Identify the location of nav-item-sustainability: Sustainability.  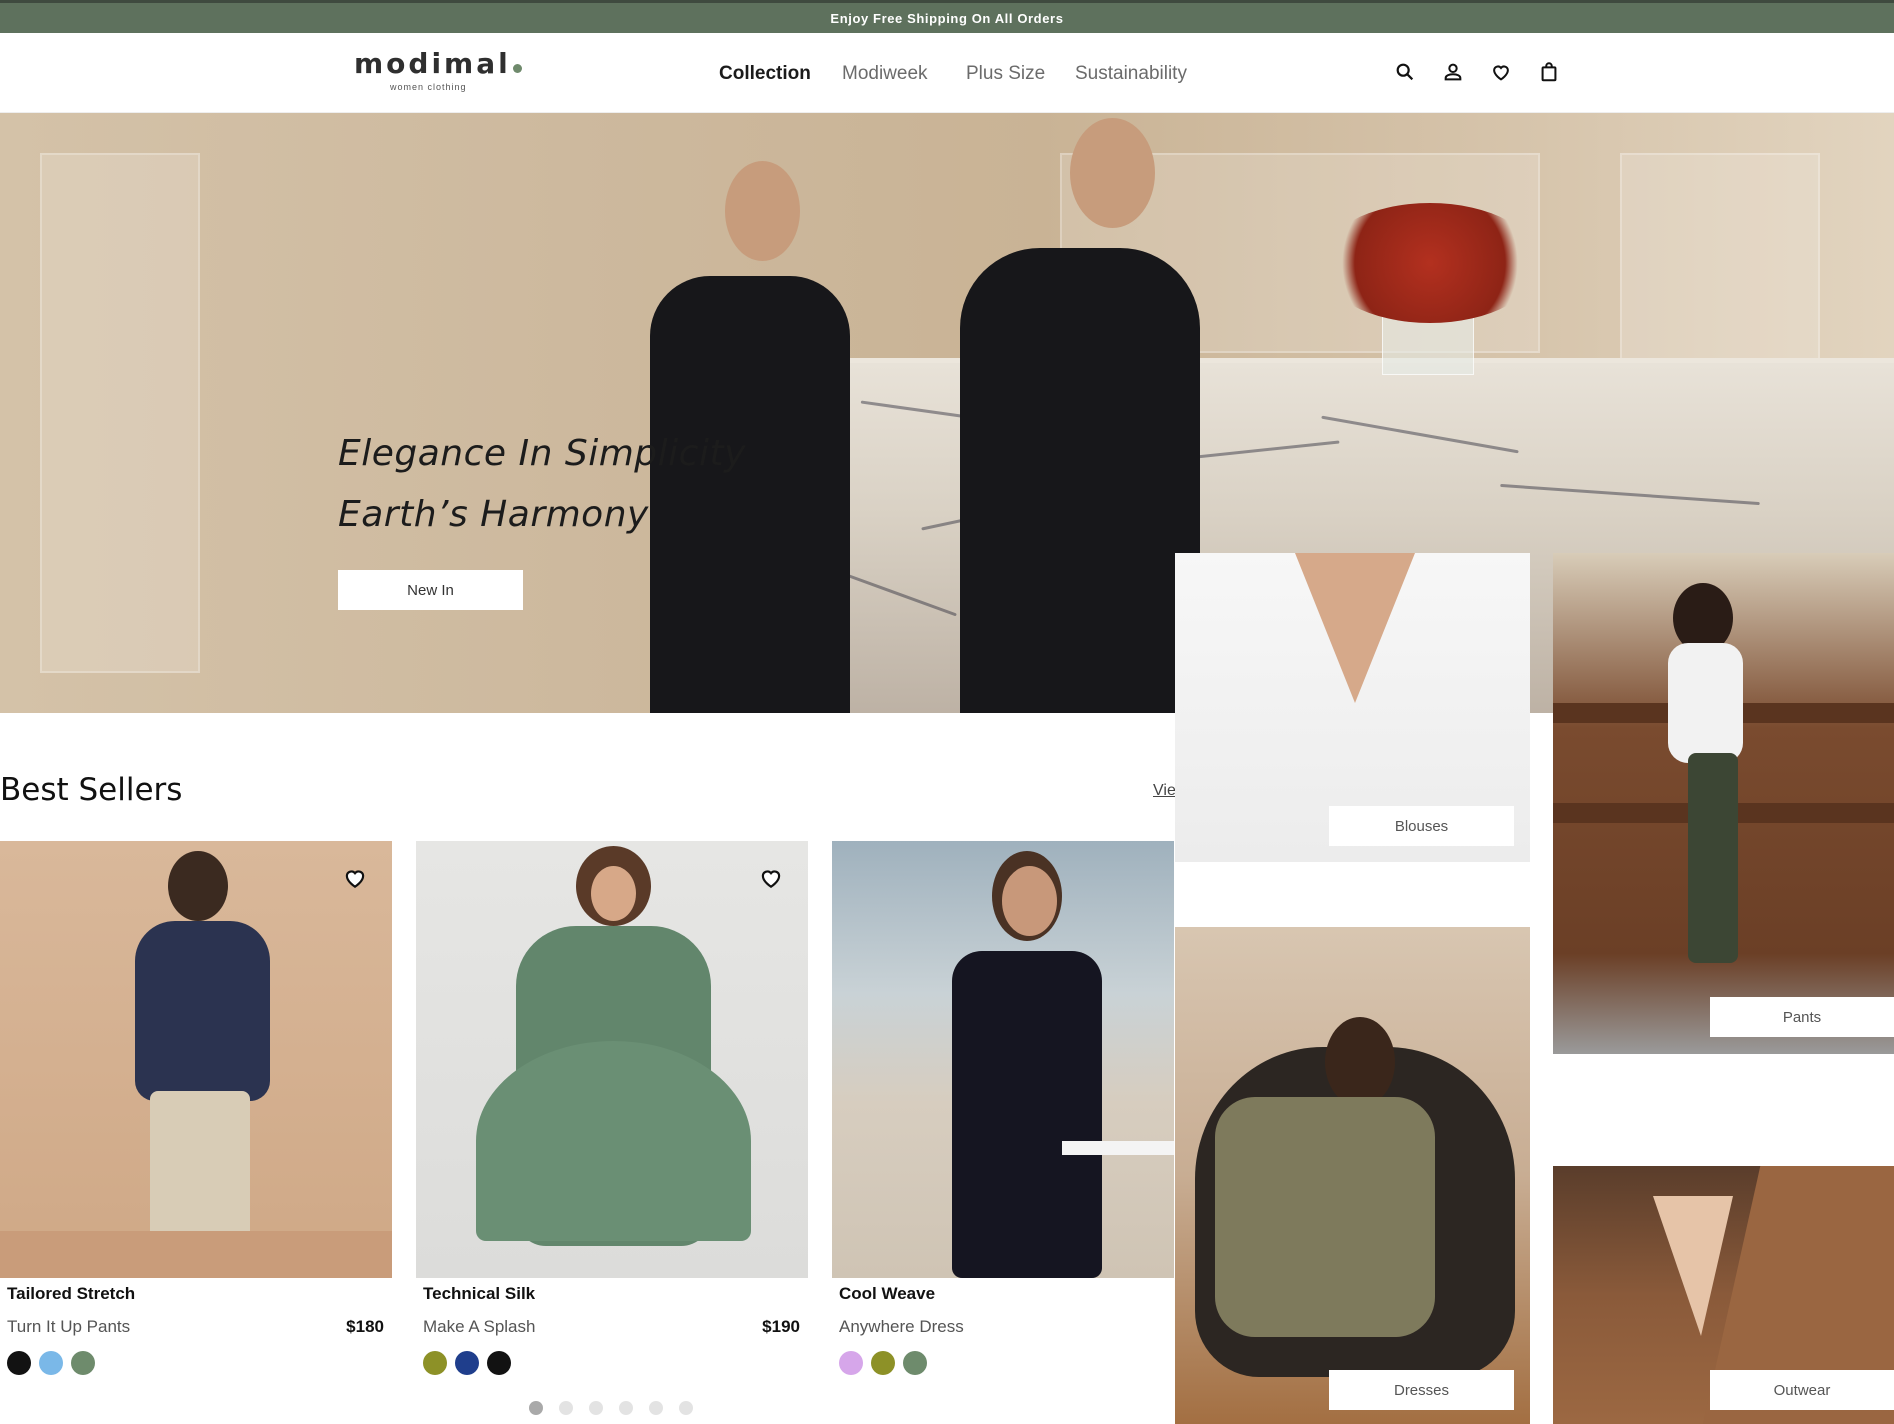
(1131, 74).